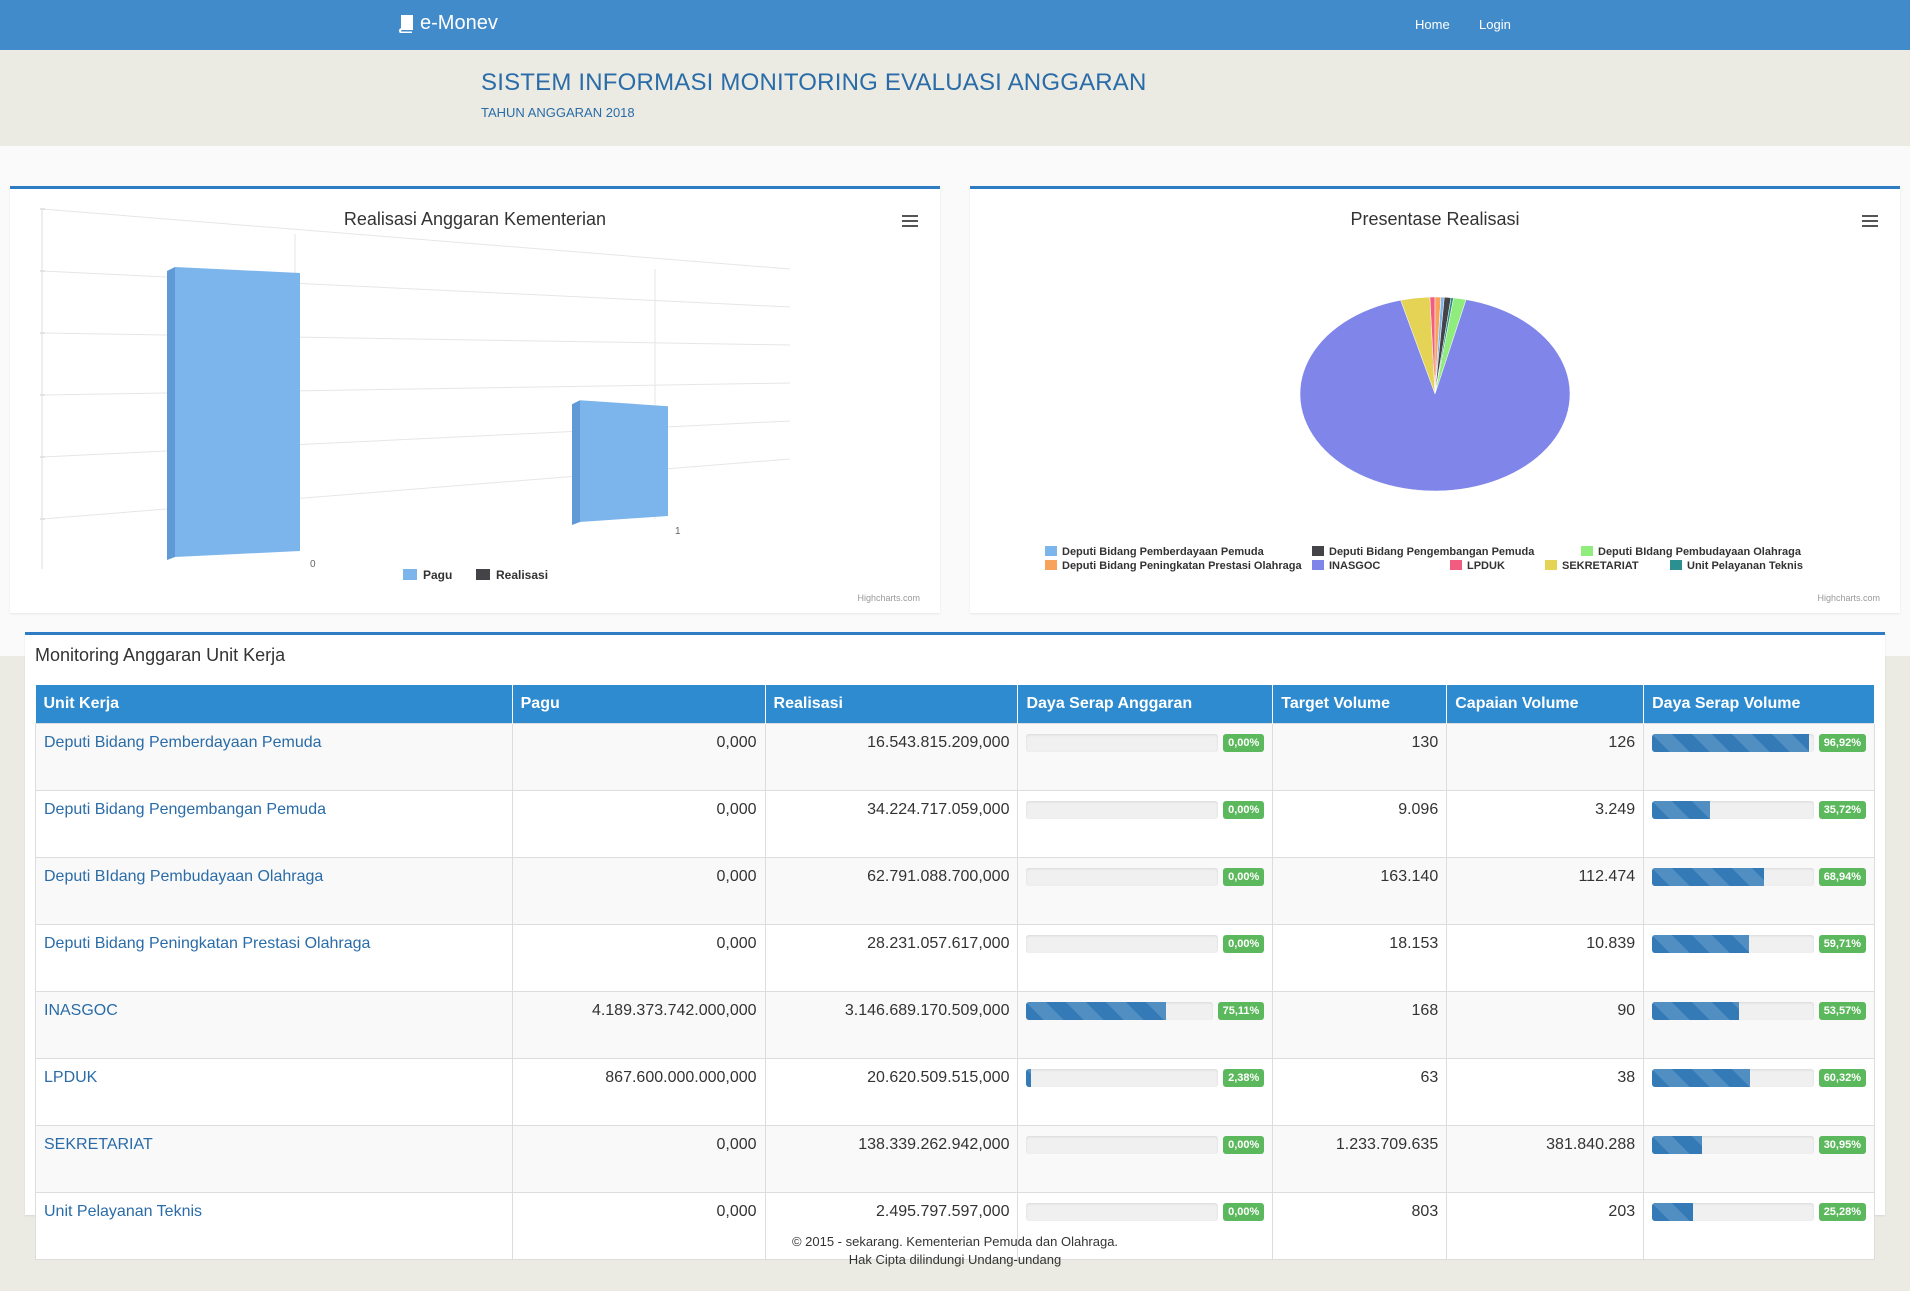 This screenshot has height=1291, width=1910. What do you see at coordinates (891, 891) in the screenshot?
I see `realisasi-cell: 62.791.088.700,000` at bounding box center [891, 891].